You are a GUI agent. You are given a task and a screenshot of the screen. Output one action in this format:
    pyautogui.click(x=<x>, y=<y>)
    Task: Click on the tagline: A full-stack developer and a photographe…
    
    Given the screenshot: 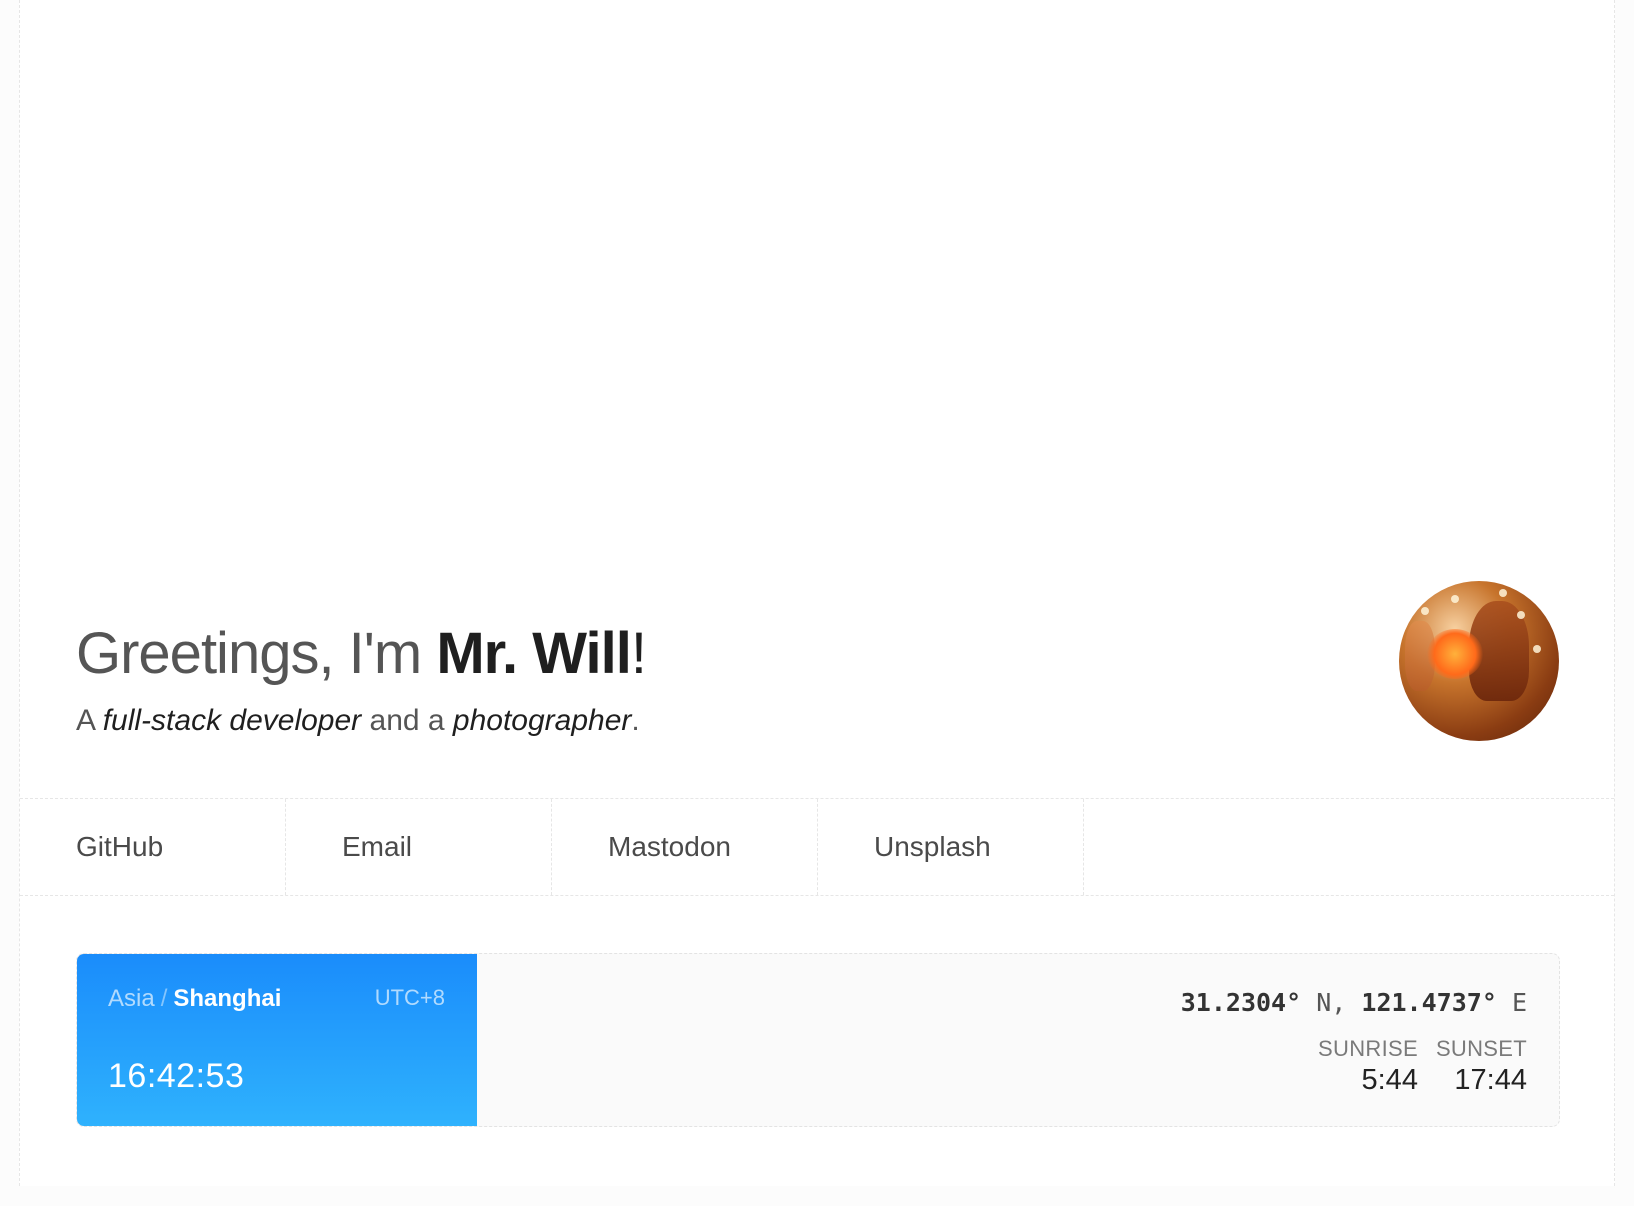 What is the action you would take?
    pyautogui.click(x=358, y=721)
    